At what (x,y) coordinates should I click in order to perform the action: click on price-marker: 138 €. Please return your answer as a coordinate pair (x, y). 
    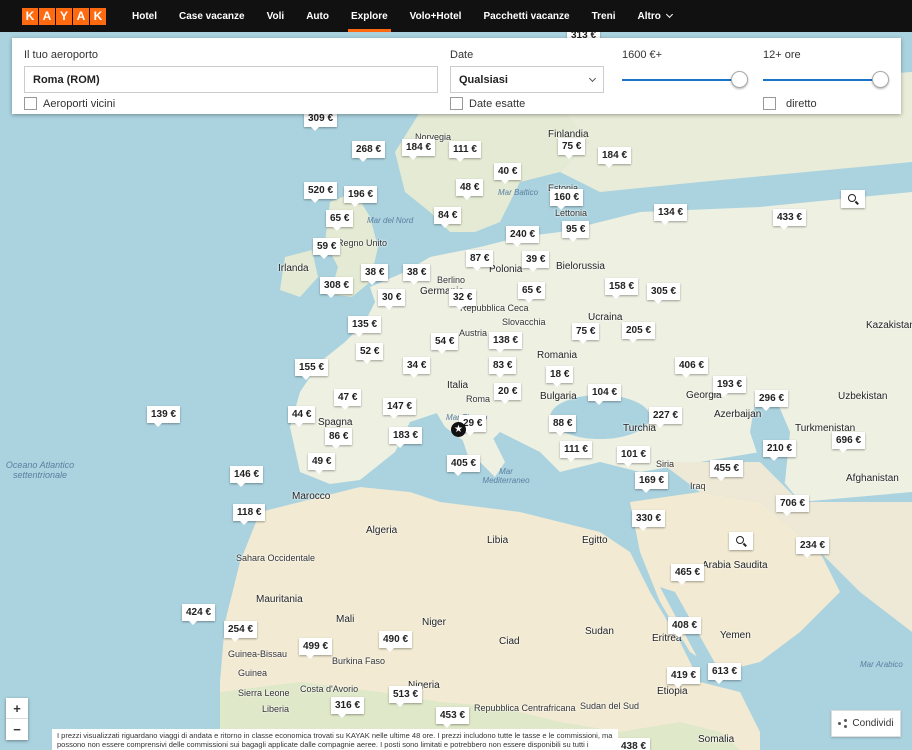
    Looking at the image, I should click on (506, 342).